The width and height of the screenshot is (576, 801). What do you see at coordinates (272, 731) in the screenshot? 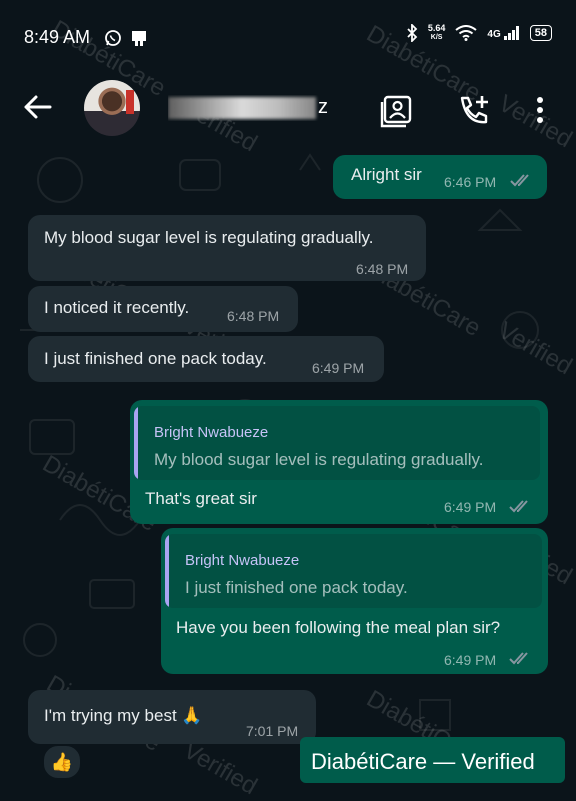
I see `message-time: 7:01 PM` at bounding box center [272, 731].